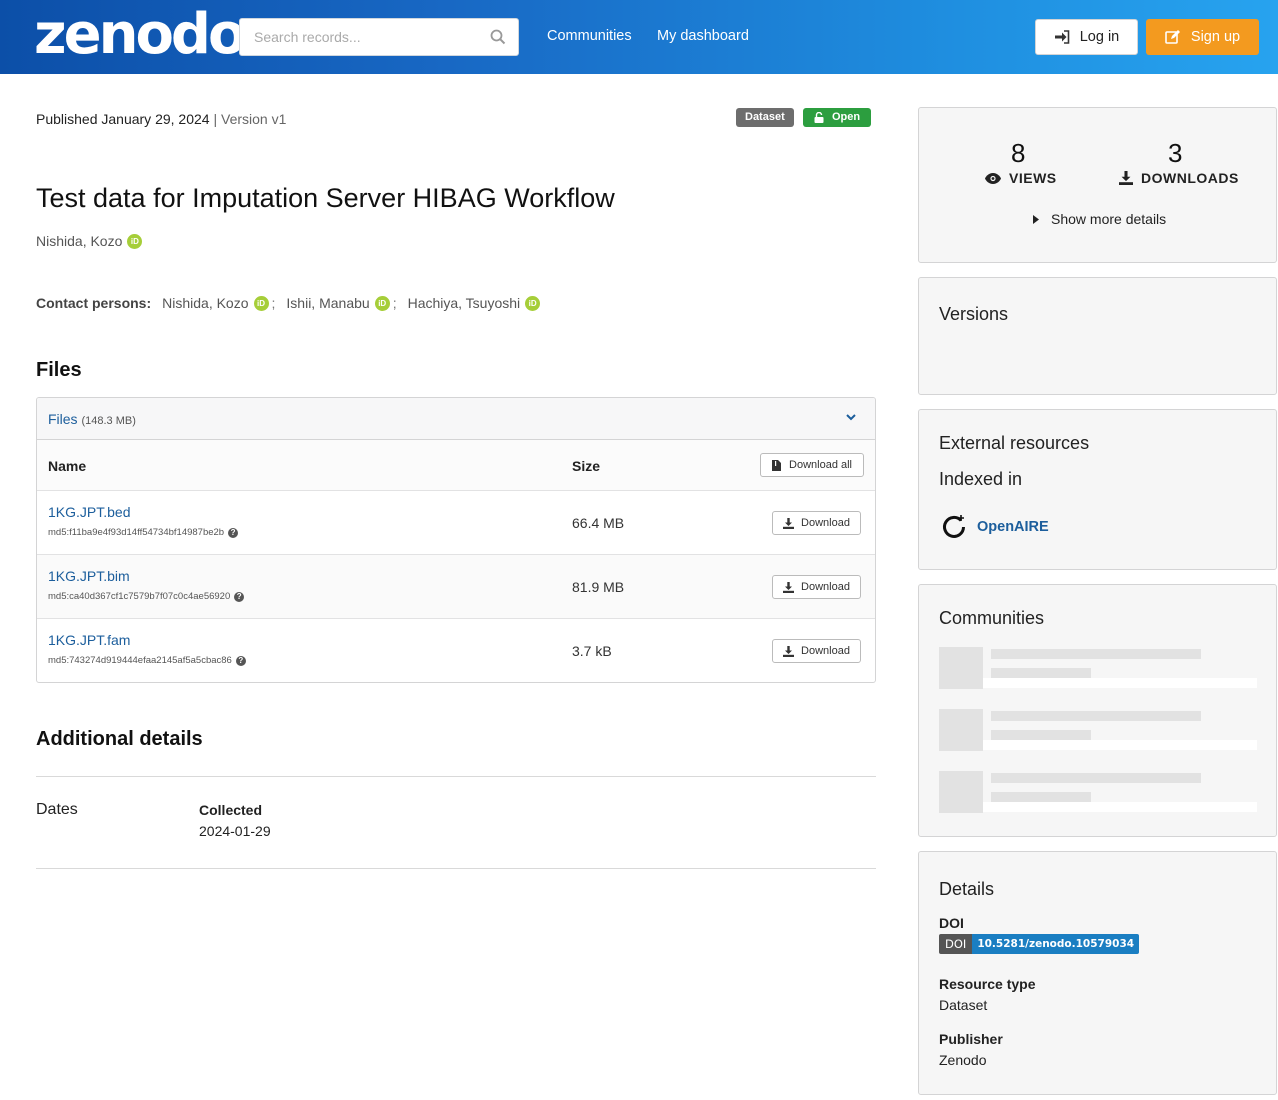 Image resolution: width=1278 pixels, height=1100 pixels. I want to click on files-table-header: Name Size Download all, so click(456, 465).